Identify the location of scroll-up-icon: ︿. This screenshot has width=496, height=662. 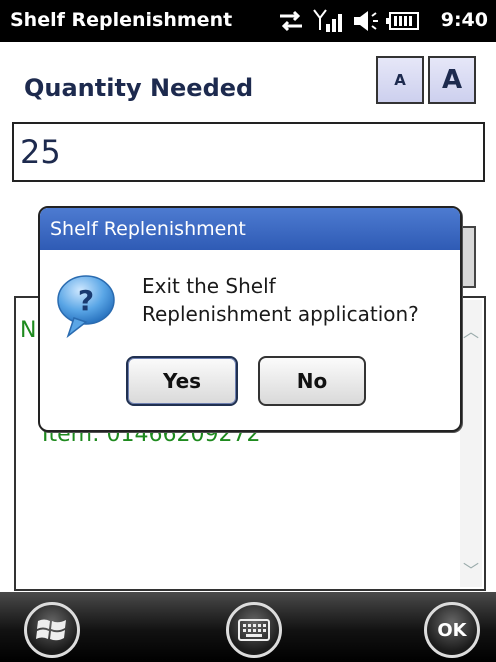
(471, 331).